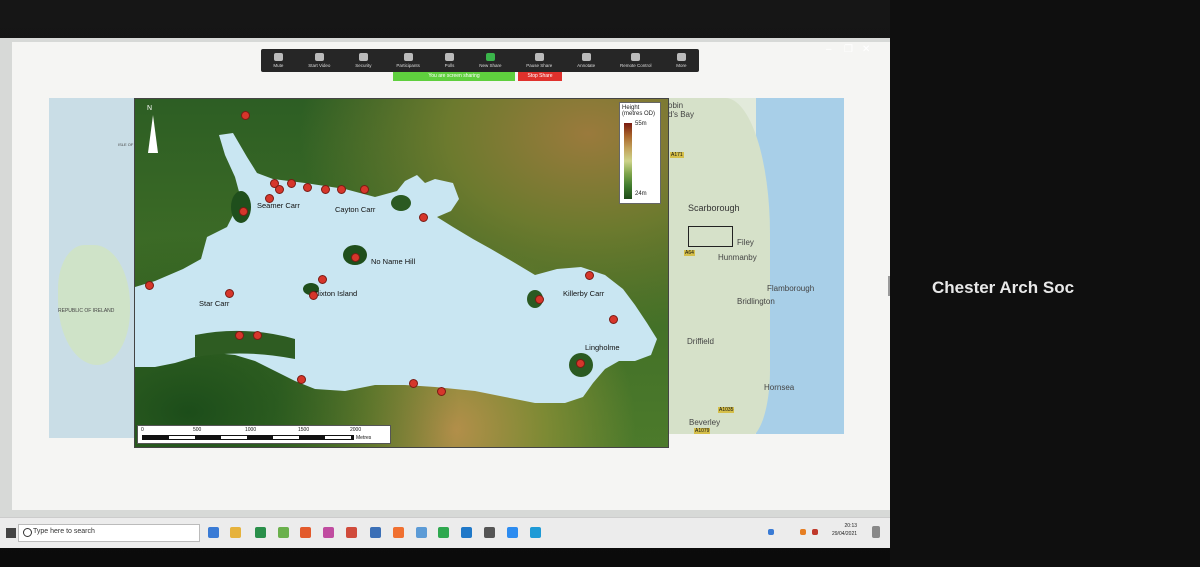 The width and height of the screenshot is (1200, 567). What do you see at coordinates (363, 57) in the screenshot?
I see `shield-icon` at bounding box center [363, 57].